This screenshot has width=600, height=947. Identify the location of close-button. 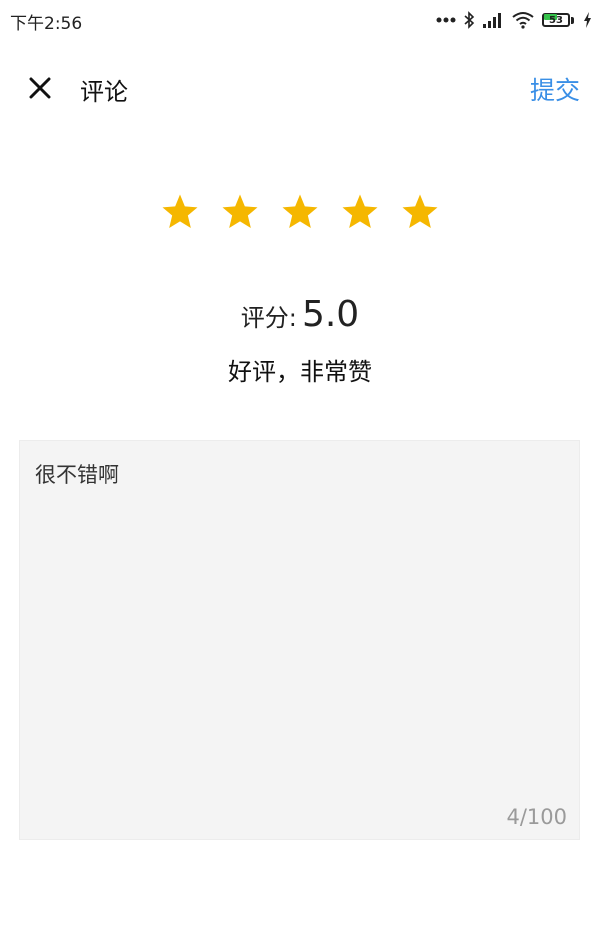
(40, 88).